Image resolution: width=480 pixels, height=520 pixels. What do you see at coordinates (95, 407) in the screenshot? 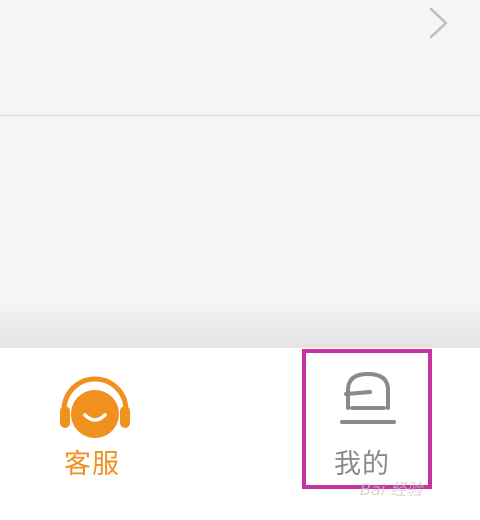
I see `headset-smile-icon` at bounding box center [95, 407].